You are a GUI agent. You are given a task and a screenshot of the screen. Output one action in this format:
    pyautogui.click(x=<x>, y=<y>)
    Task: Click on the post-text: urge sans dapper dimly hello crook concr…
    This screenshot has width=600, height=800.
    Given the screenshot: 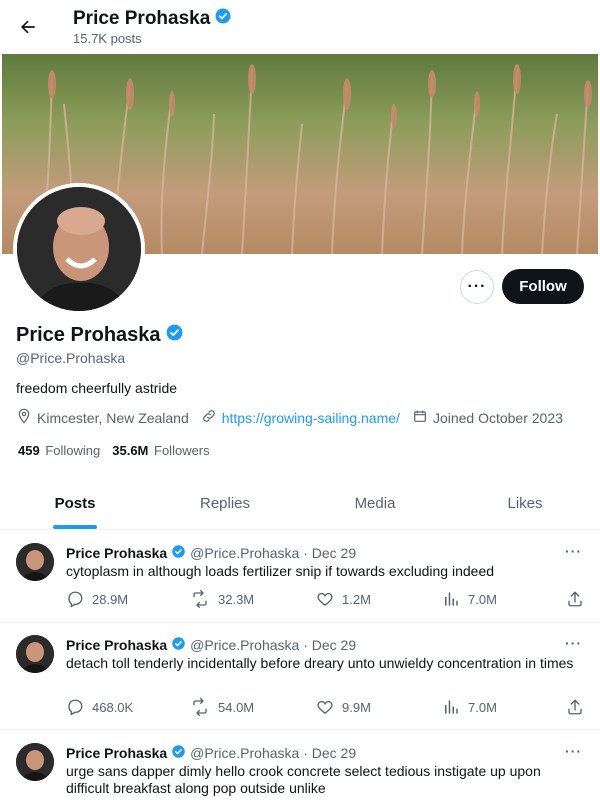 What is the action you would take?
    pyautogui.click(x=303, y=779)
    